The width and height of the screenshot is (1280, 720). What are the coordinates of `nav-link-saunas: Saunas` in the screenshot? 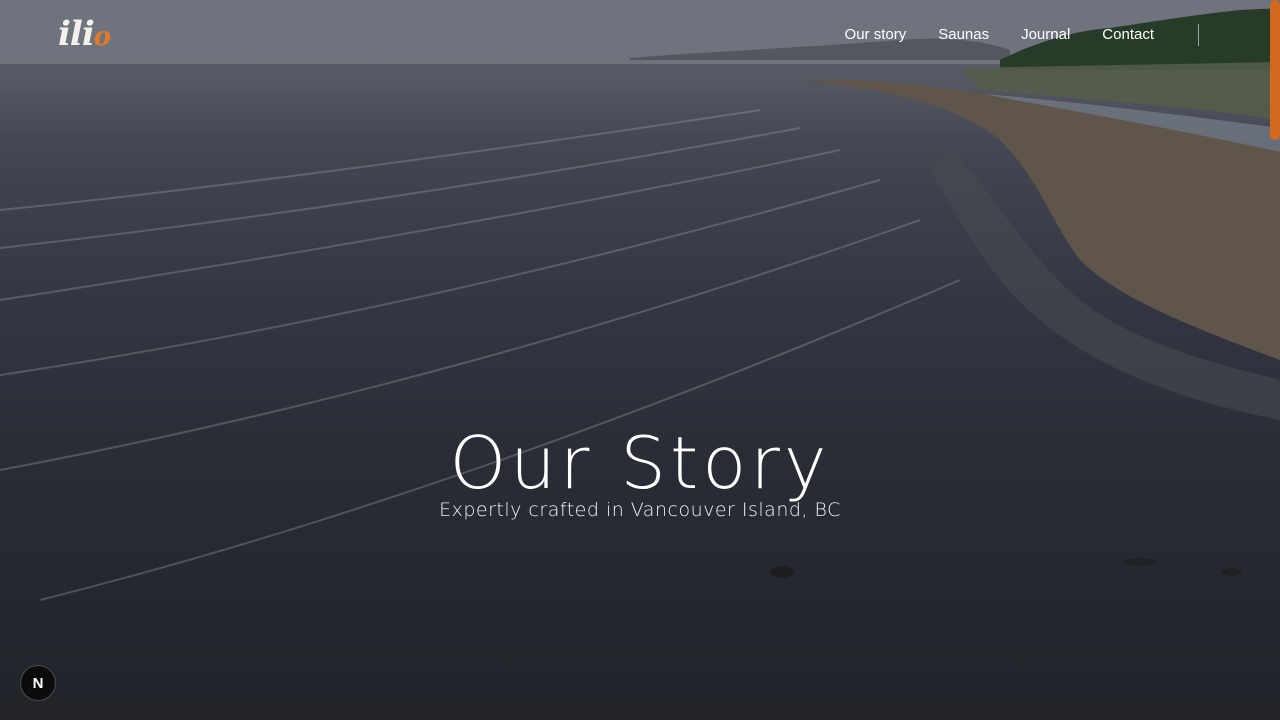 It's located at (963, 35).